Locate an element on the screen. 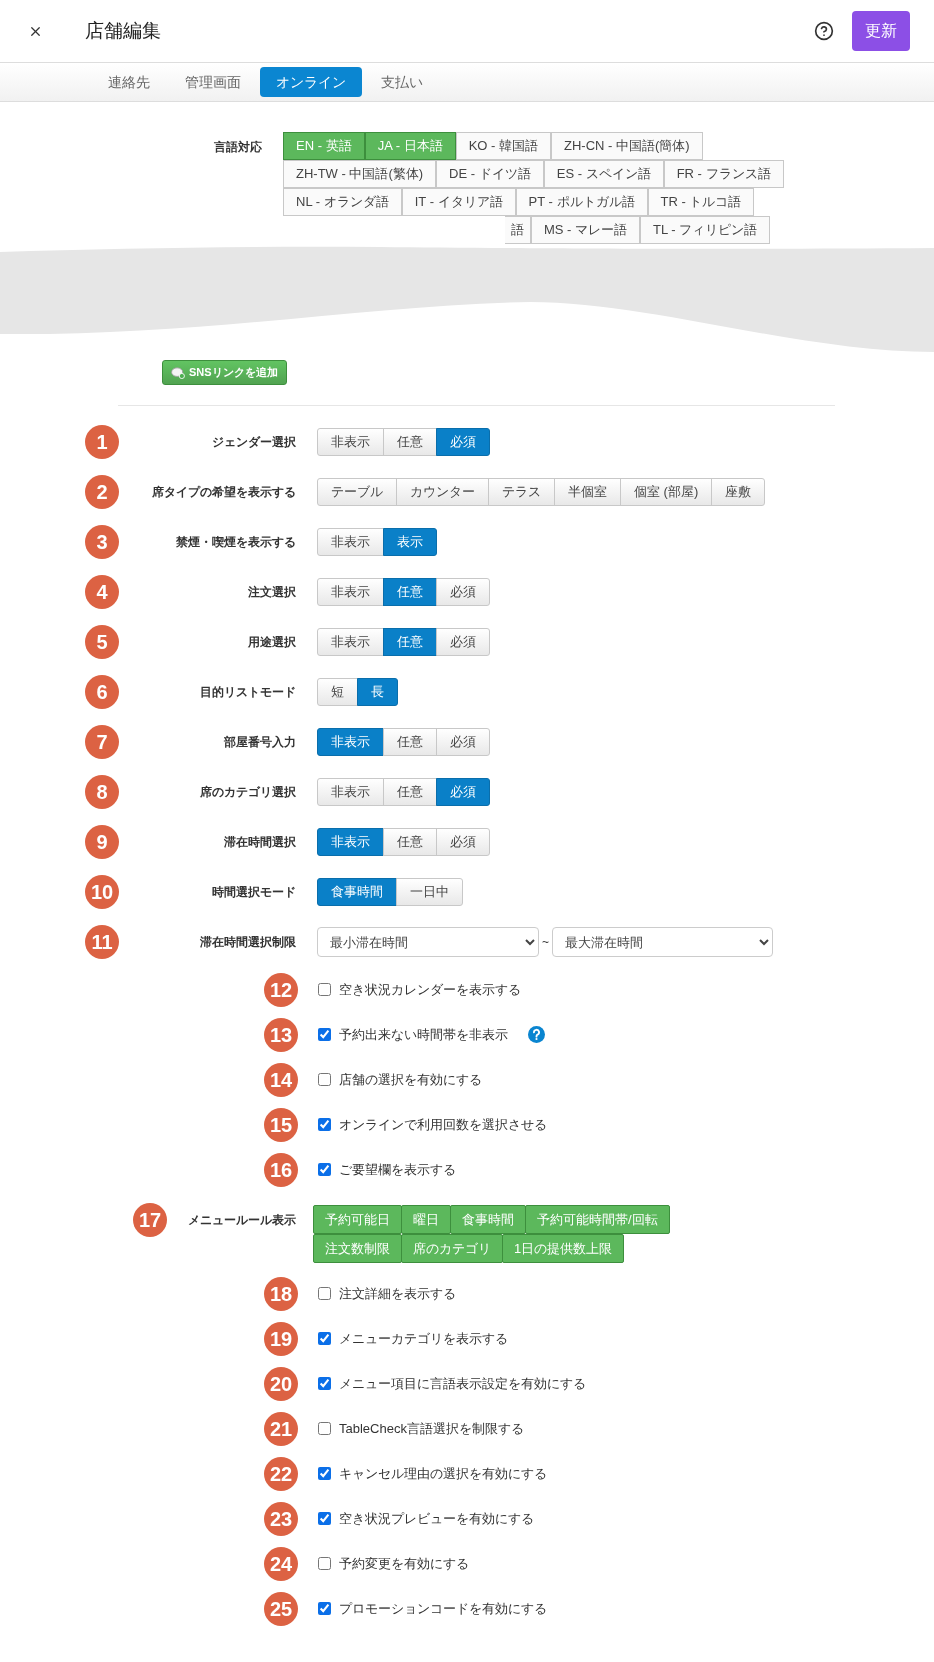  number-badge: 21 is located at coordinates (281, 1428).